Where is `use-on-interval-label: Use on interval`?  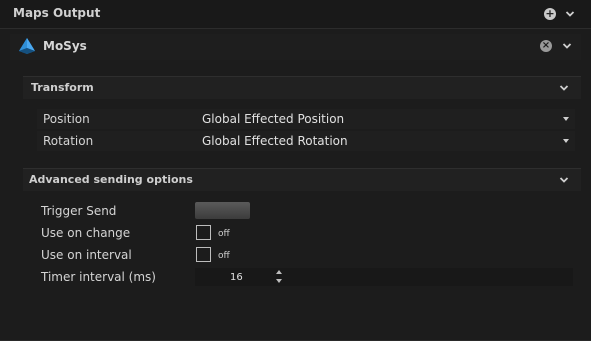 use-on-interval-label: Use on interval is located at coordinates (86, 255).